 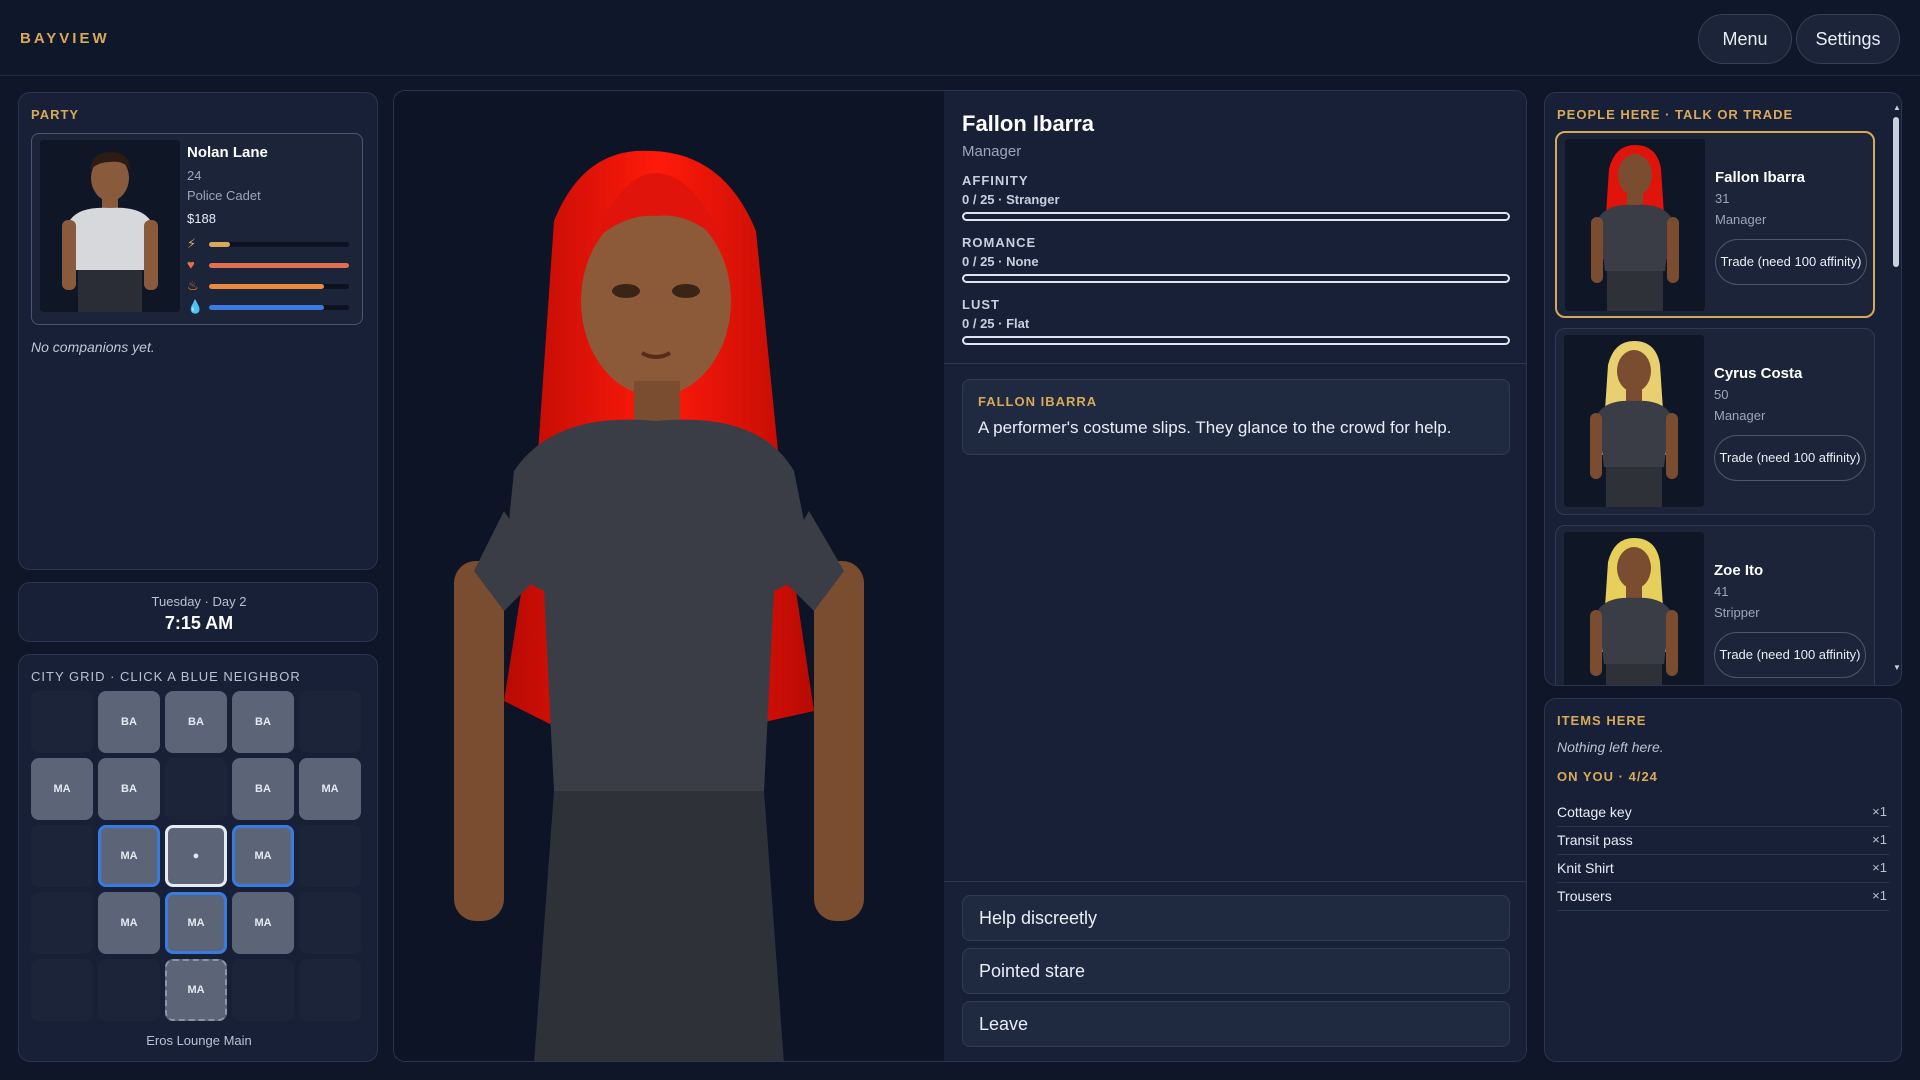 I want to click on item-name: Knit Shirt, so click(x=1585, y=868).